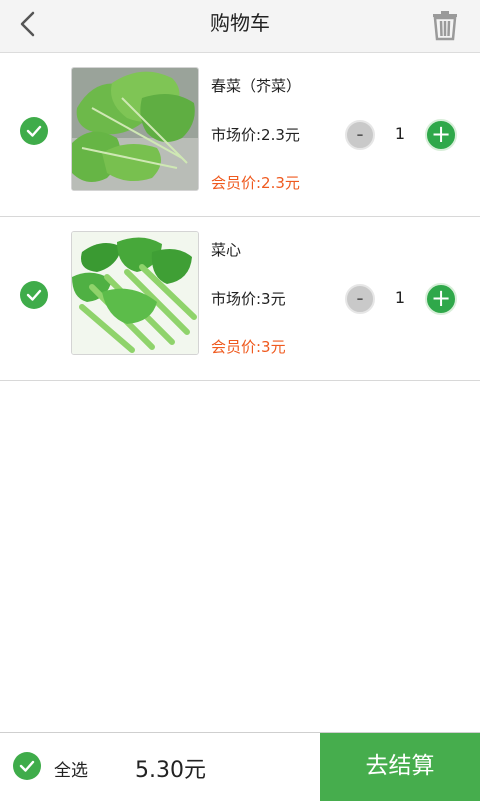  What do you see at coordinates (170, 770) in the screenshot?
I see `total-price: 5.30元` at bounding box center [170, 770].